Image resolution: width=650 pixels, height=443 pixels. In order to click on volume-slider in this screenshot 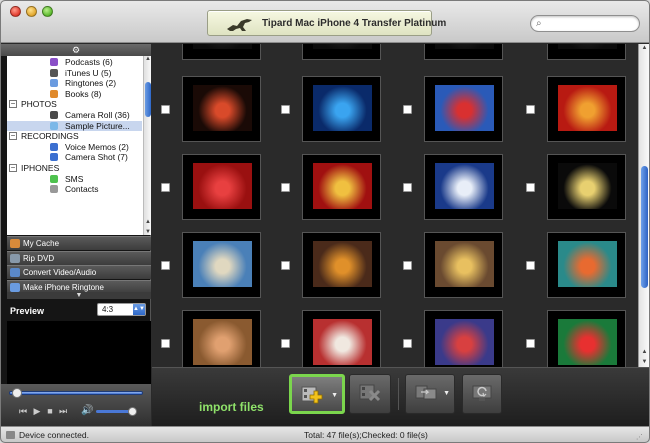, I will do `click(116, 411)`.